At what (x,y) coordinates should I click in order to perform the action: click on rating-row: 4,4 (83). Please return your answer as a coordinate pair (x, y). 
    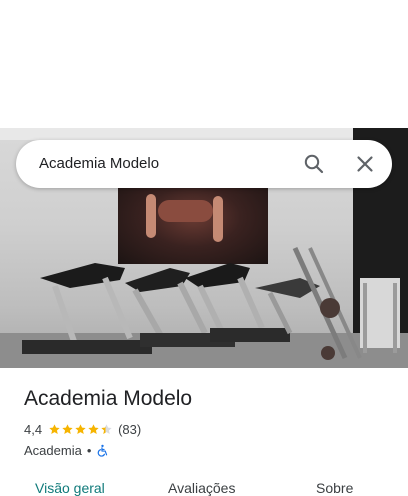
    Looking at the image, I should click on (82, 429).